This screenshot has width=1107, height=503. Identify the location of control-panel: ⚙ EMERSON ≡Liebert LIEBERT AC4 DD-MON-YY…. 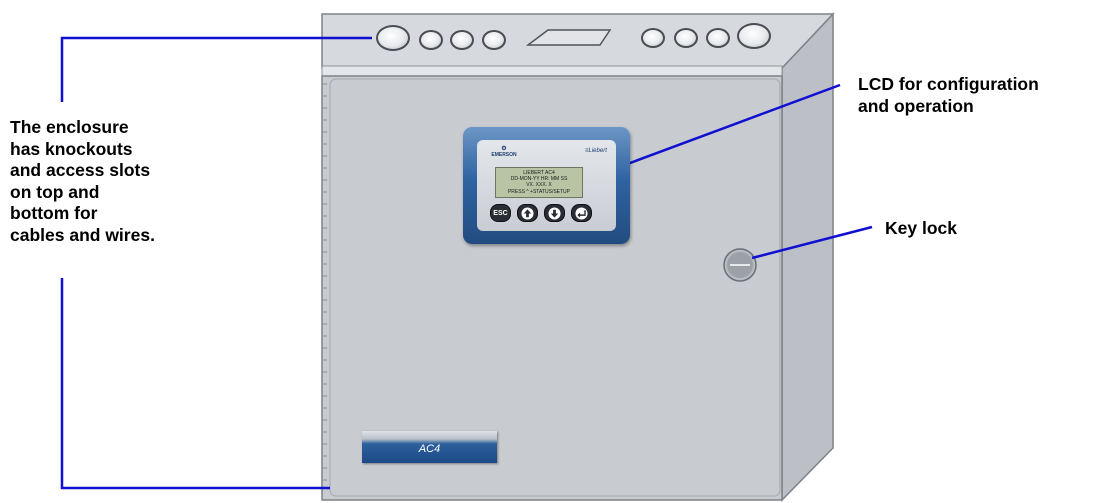
(546, 185).